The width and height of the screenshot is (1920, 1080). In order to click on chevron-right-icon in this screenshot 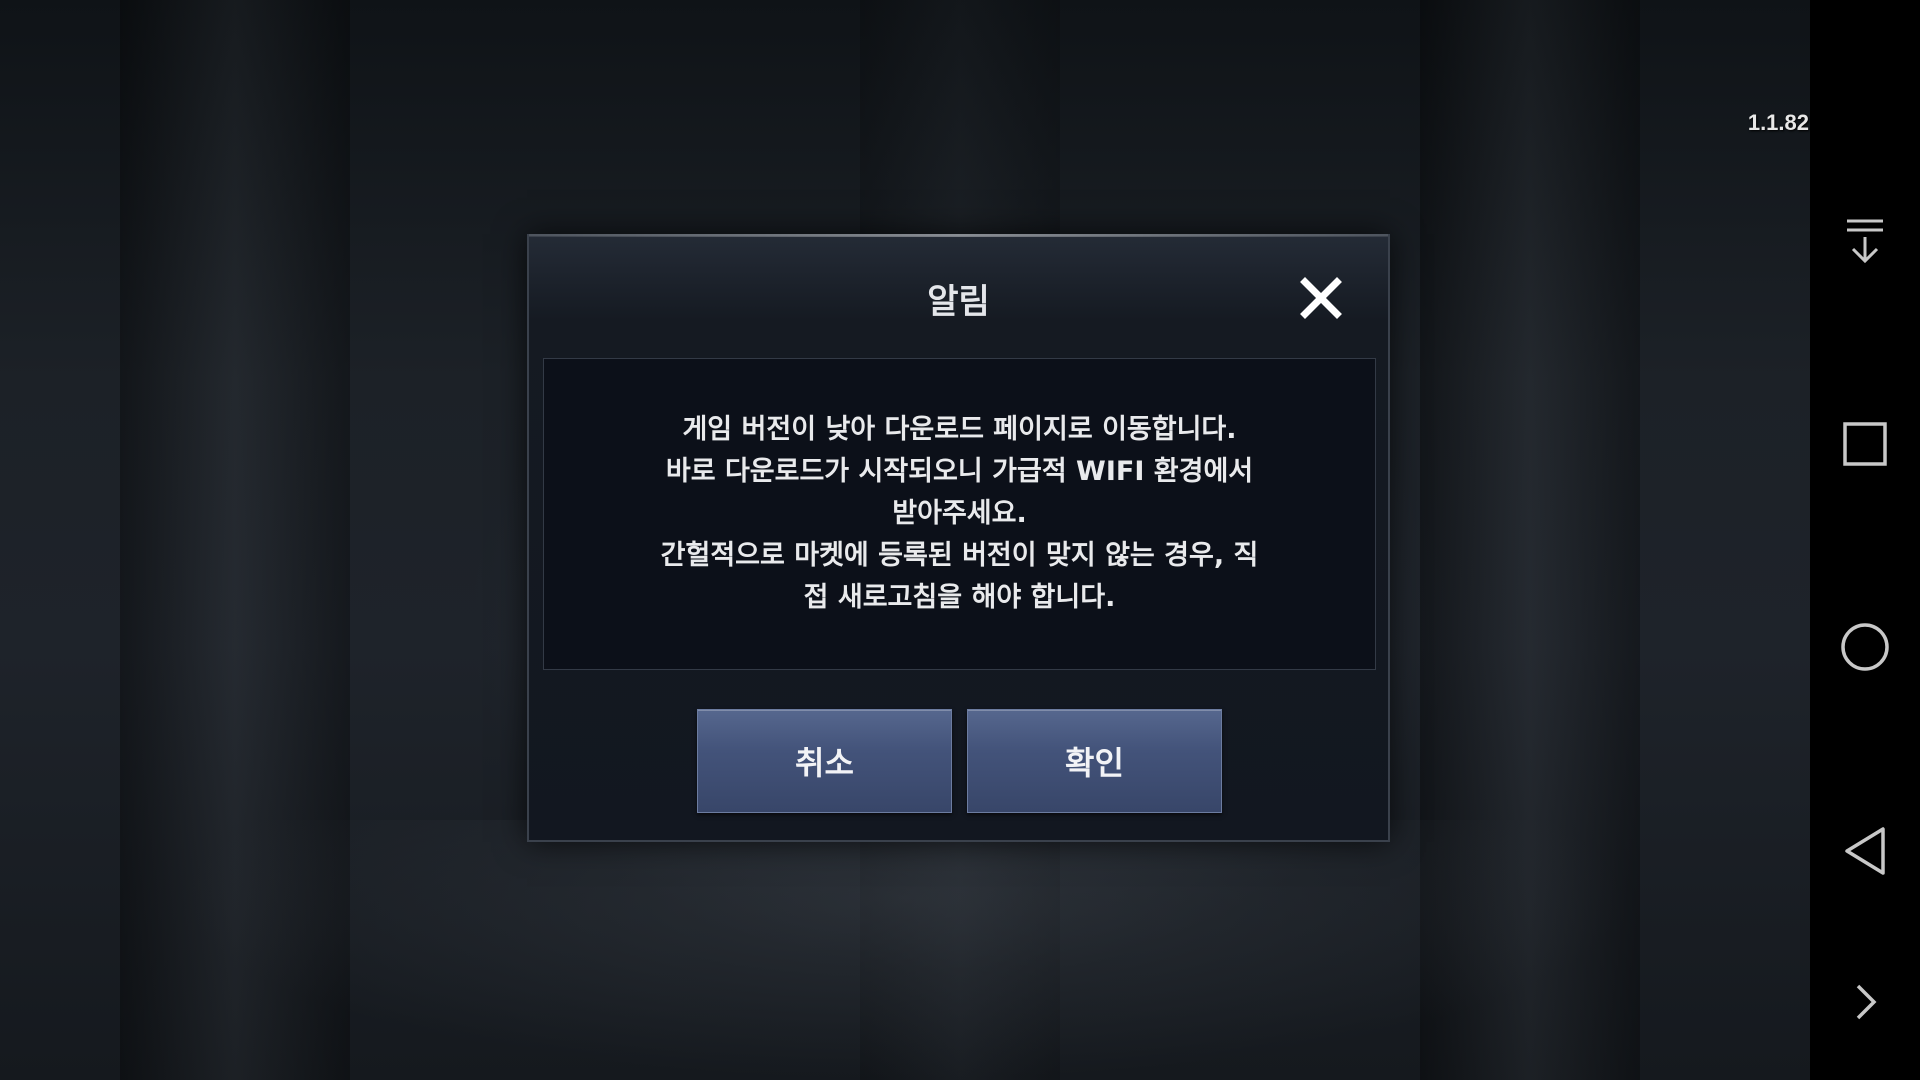, I will do `click(1866, 1002)`.